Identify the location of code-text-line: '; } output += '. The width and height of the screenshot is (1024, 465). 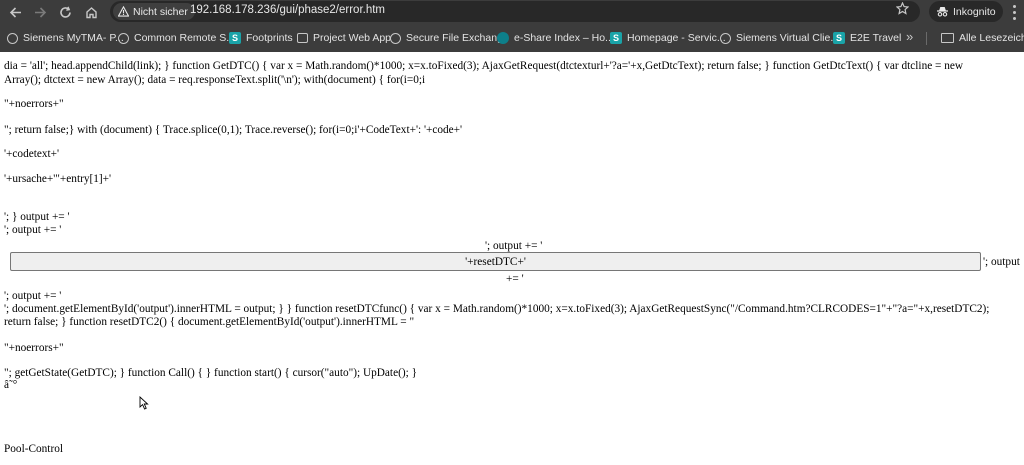
(37, 217).